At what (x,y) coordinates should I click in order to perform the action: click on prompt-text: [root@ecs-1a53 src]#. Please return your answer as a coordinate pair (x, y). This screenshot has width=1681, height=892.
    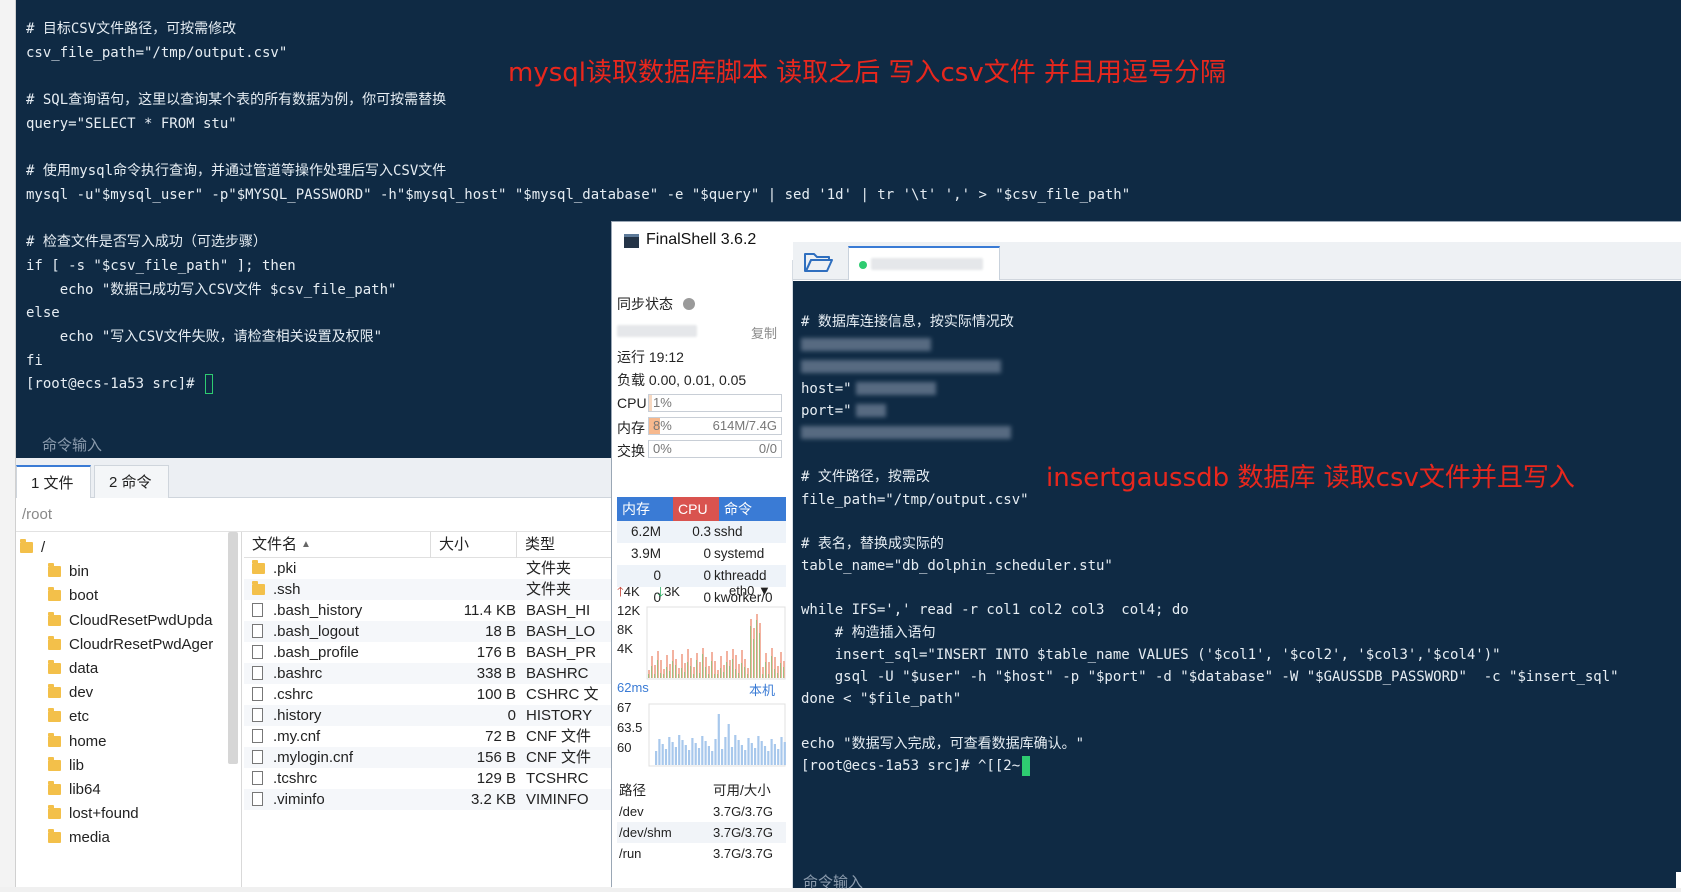
    Looking at the image, I should click on (115, 384).